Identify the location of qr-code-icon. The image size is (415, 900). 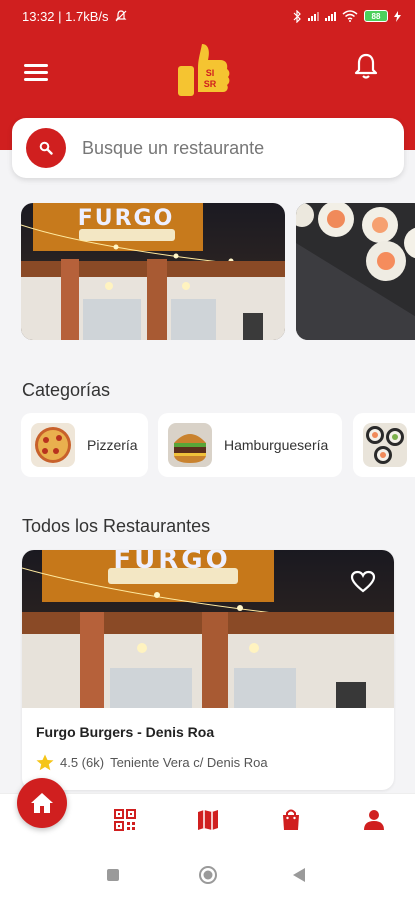
(125, 820).